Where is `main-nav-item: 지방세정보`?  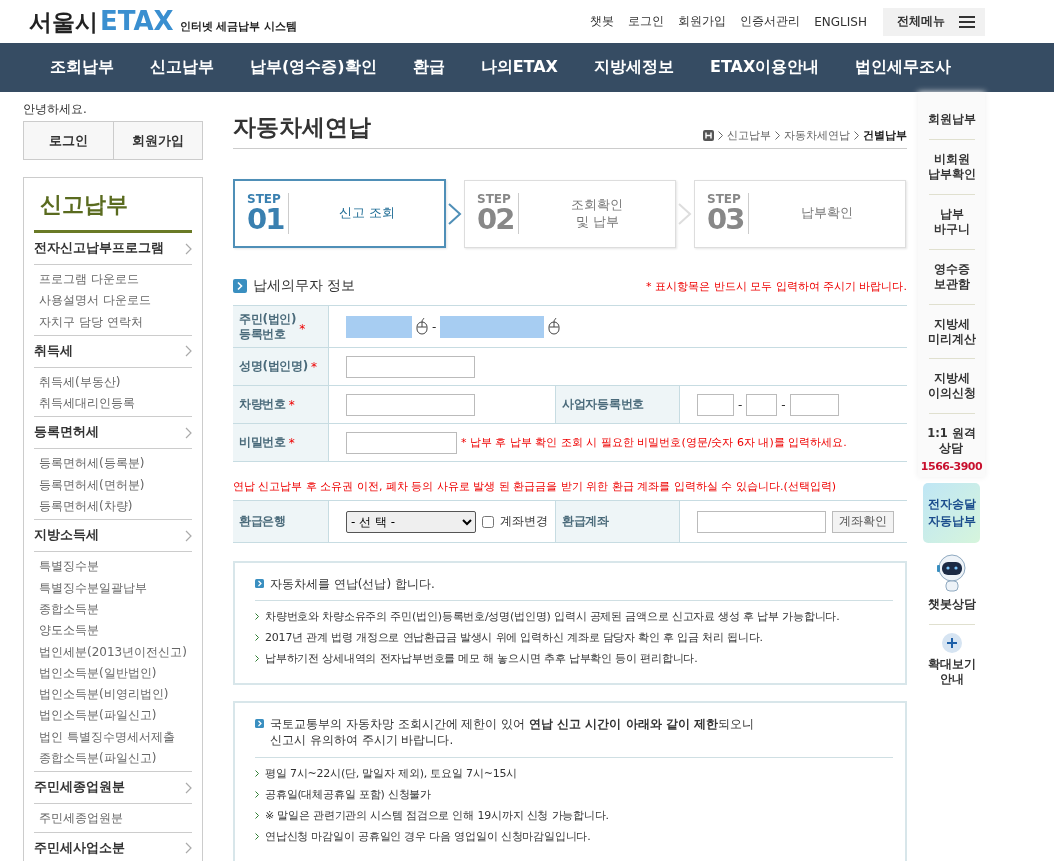
main-nav-item: 지방세정보 is located at coordinates (633, 67).